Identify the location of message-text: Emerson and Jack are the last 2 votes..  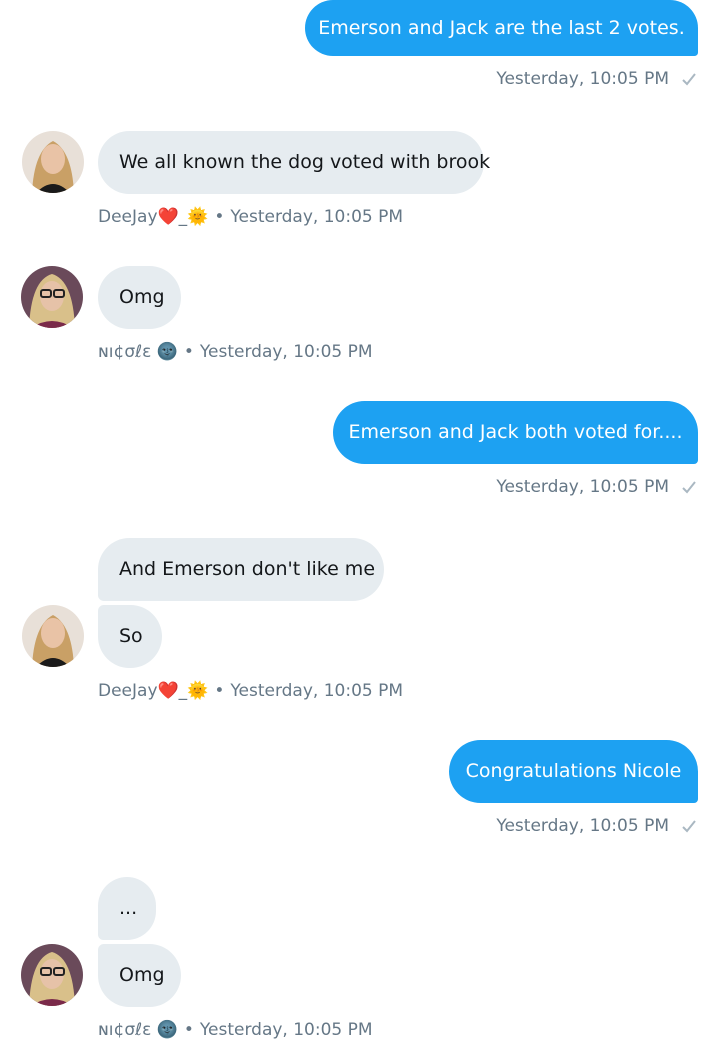
(501, 27).